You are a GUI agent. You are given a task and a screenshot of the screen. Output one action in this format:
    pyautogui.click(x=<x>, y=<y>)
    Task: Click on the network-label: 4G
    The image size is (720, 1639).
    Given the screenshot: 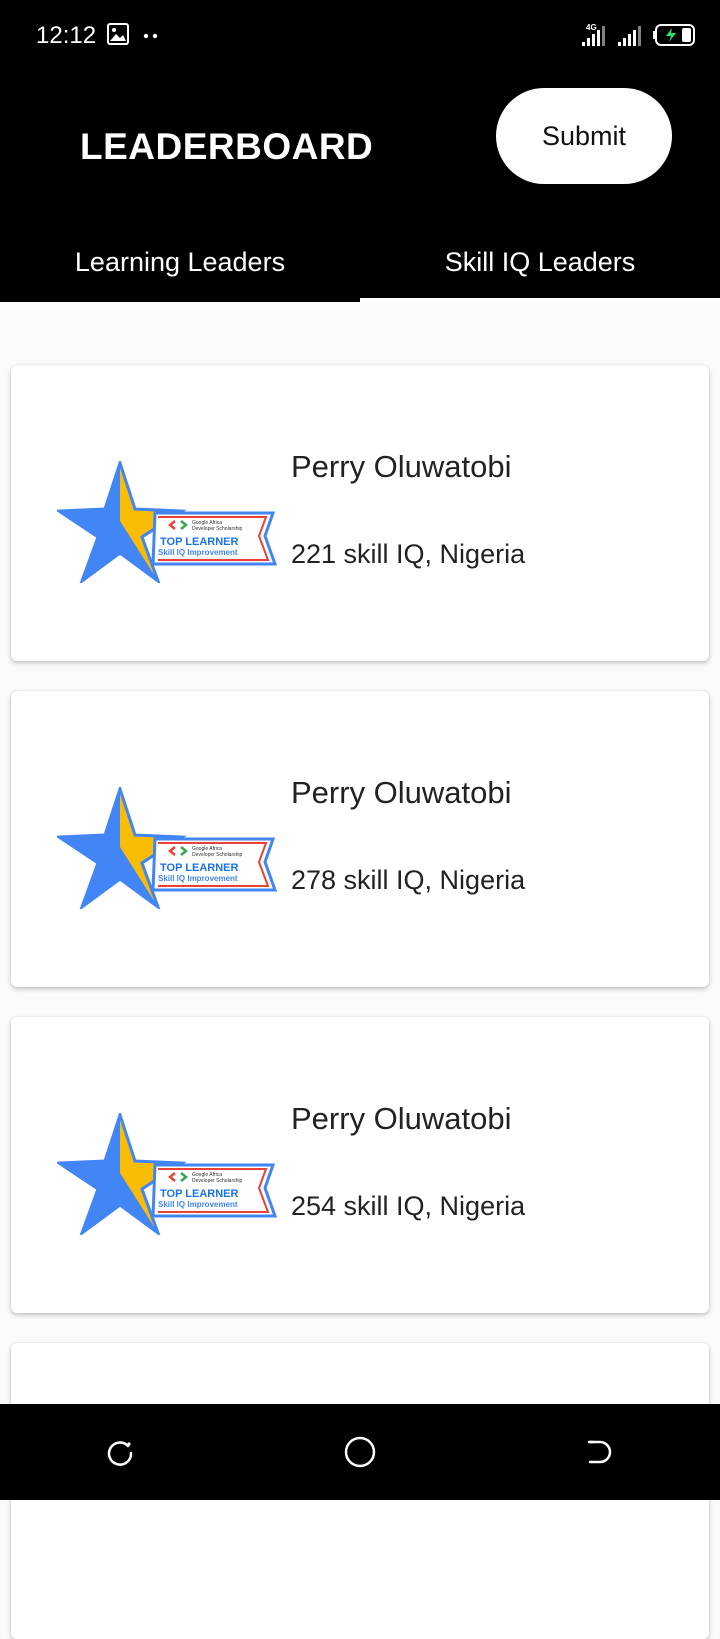 What is the action you would take?
    pyautogui.click(x=591, y=27)
    